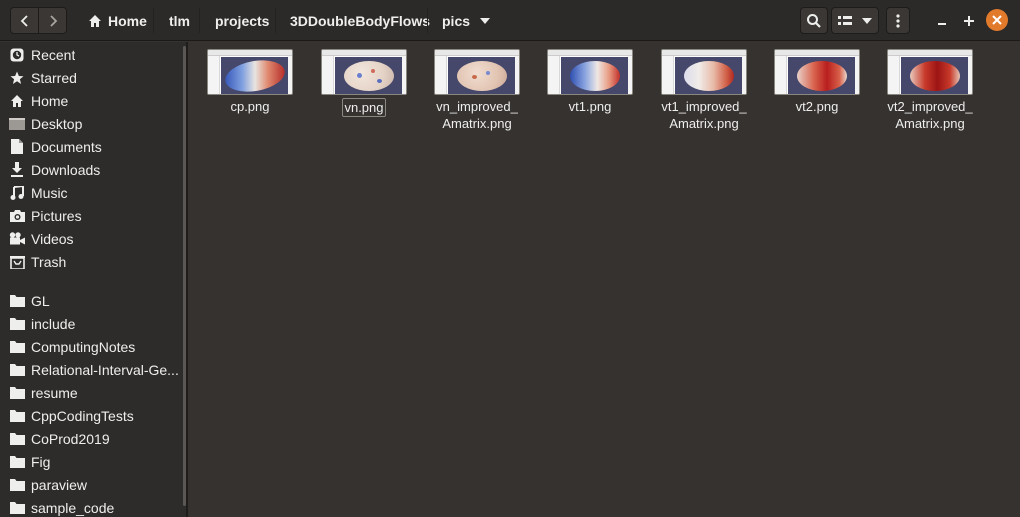 The image size is (1020, 517). I want to click on close-button, so click(997, 20).